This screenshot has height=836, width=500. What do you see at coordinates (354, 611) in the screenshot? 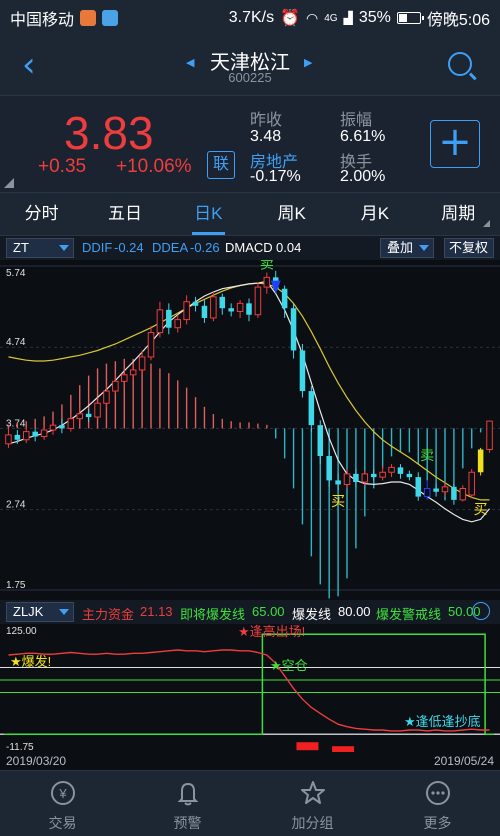
I see `burst-value: 80.00` at bounding box center [354, 611].